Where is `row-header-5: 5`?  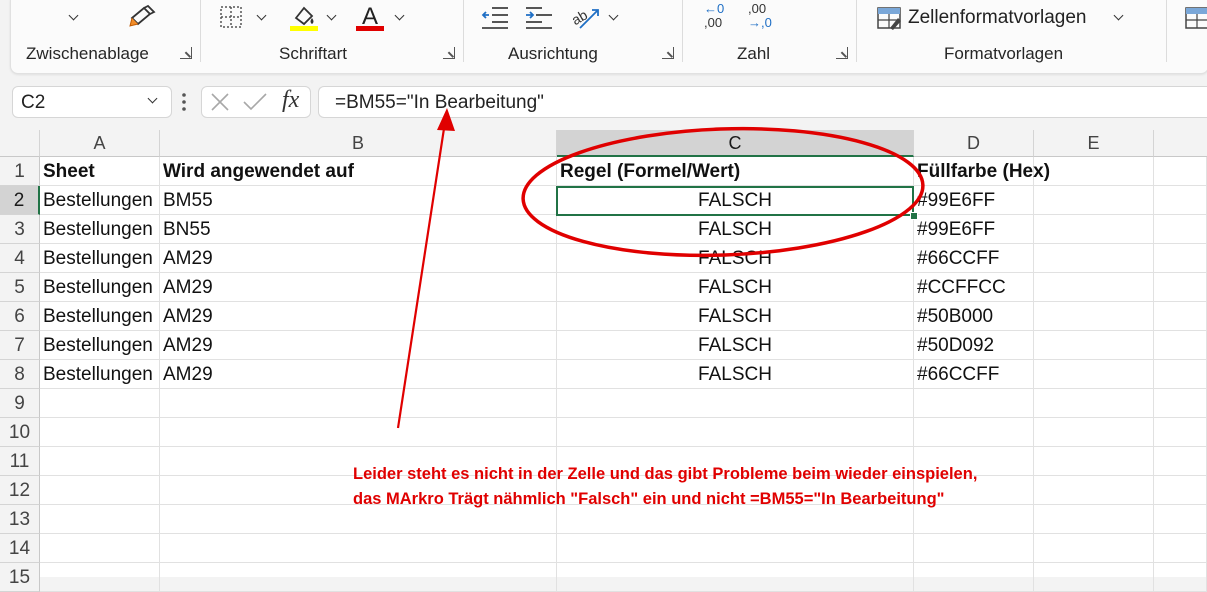
row-header-5: 5 is located at coordinates (20, 287).